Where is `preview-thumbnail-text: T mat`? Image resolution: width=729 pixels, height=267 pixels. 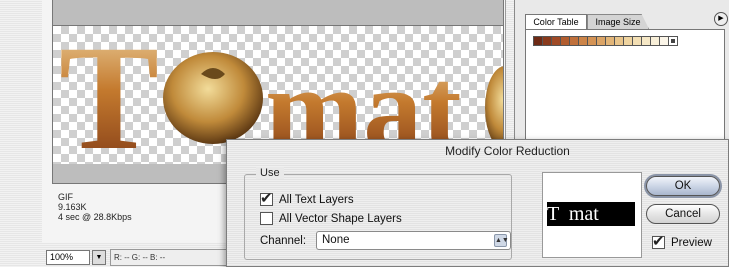
preview-thumbnail-text: T mat is located at coordinates (591, 214).